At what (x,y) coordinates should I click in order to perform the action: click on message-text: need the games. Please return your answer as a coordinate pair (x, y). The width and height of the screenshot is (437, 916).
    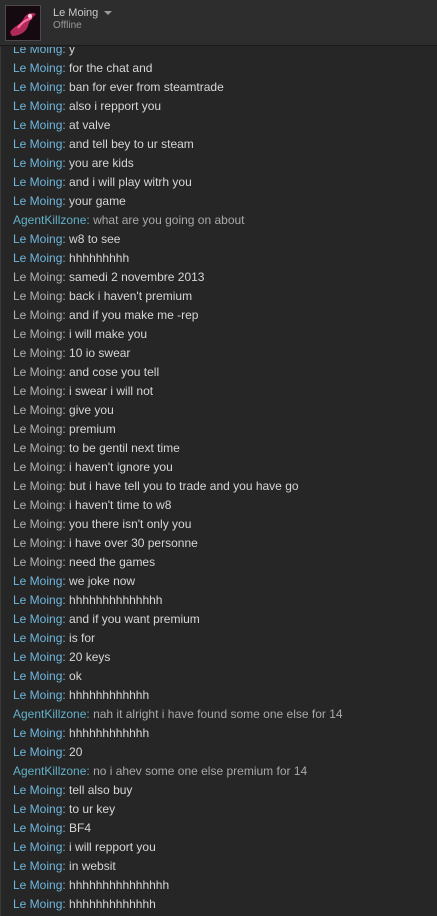
    Looking at the image, I should click on (112, 562).